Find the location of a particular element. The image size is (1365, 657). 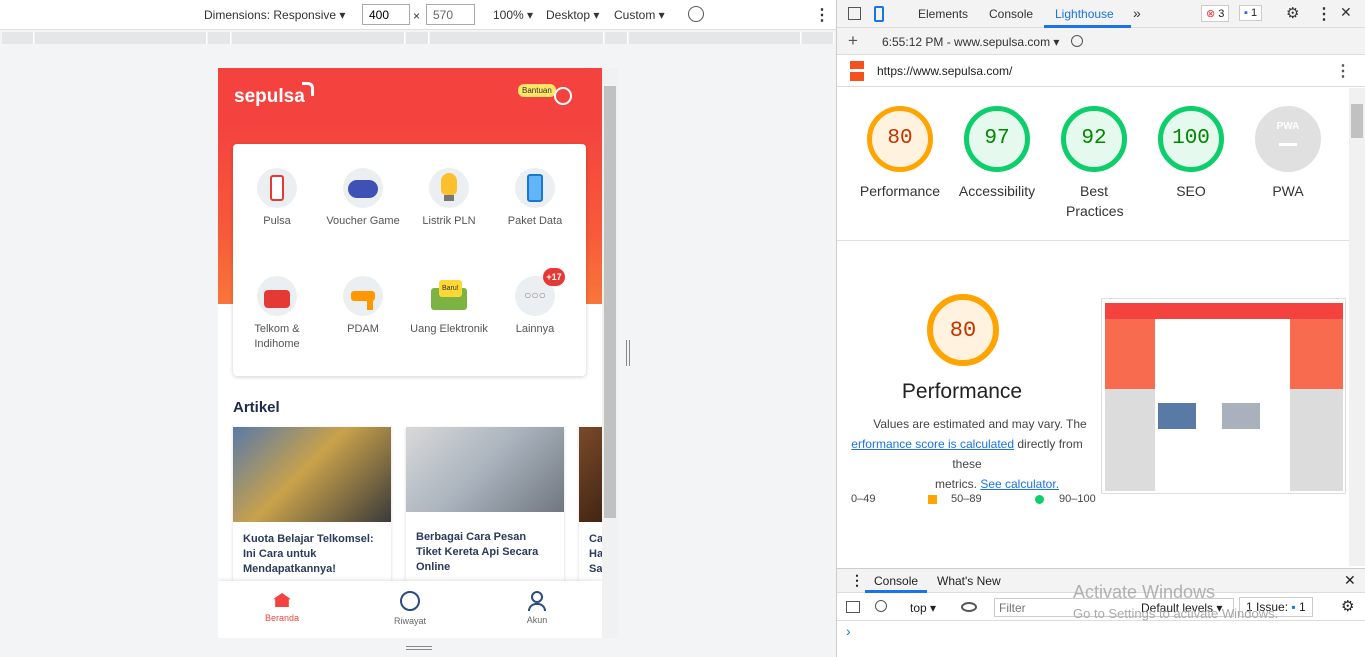

sepulsa-logo: sepulsa is located at coordinates (269, 97).